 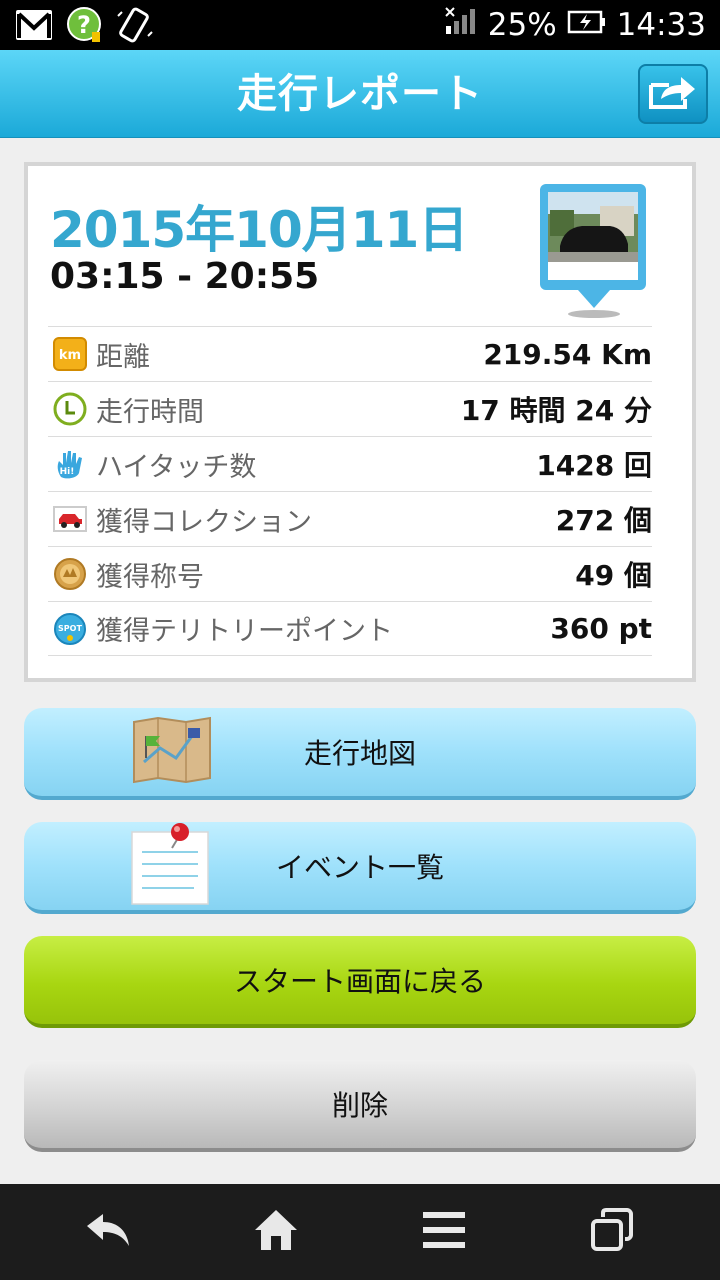 I want to click on page-title: 走行レポート, so click(x=360, y=94).